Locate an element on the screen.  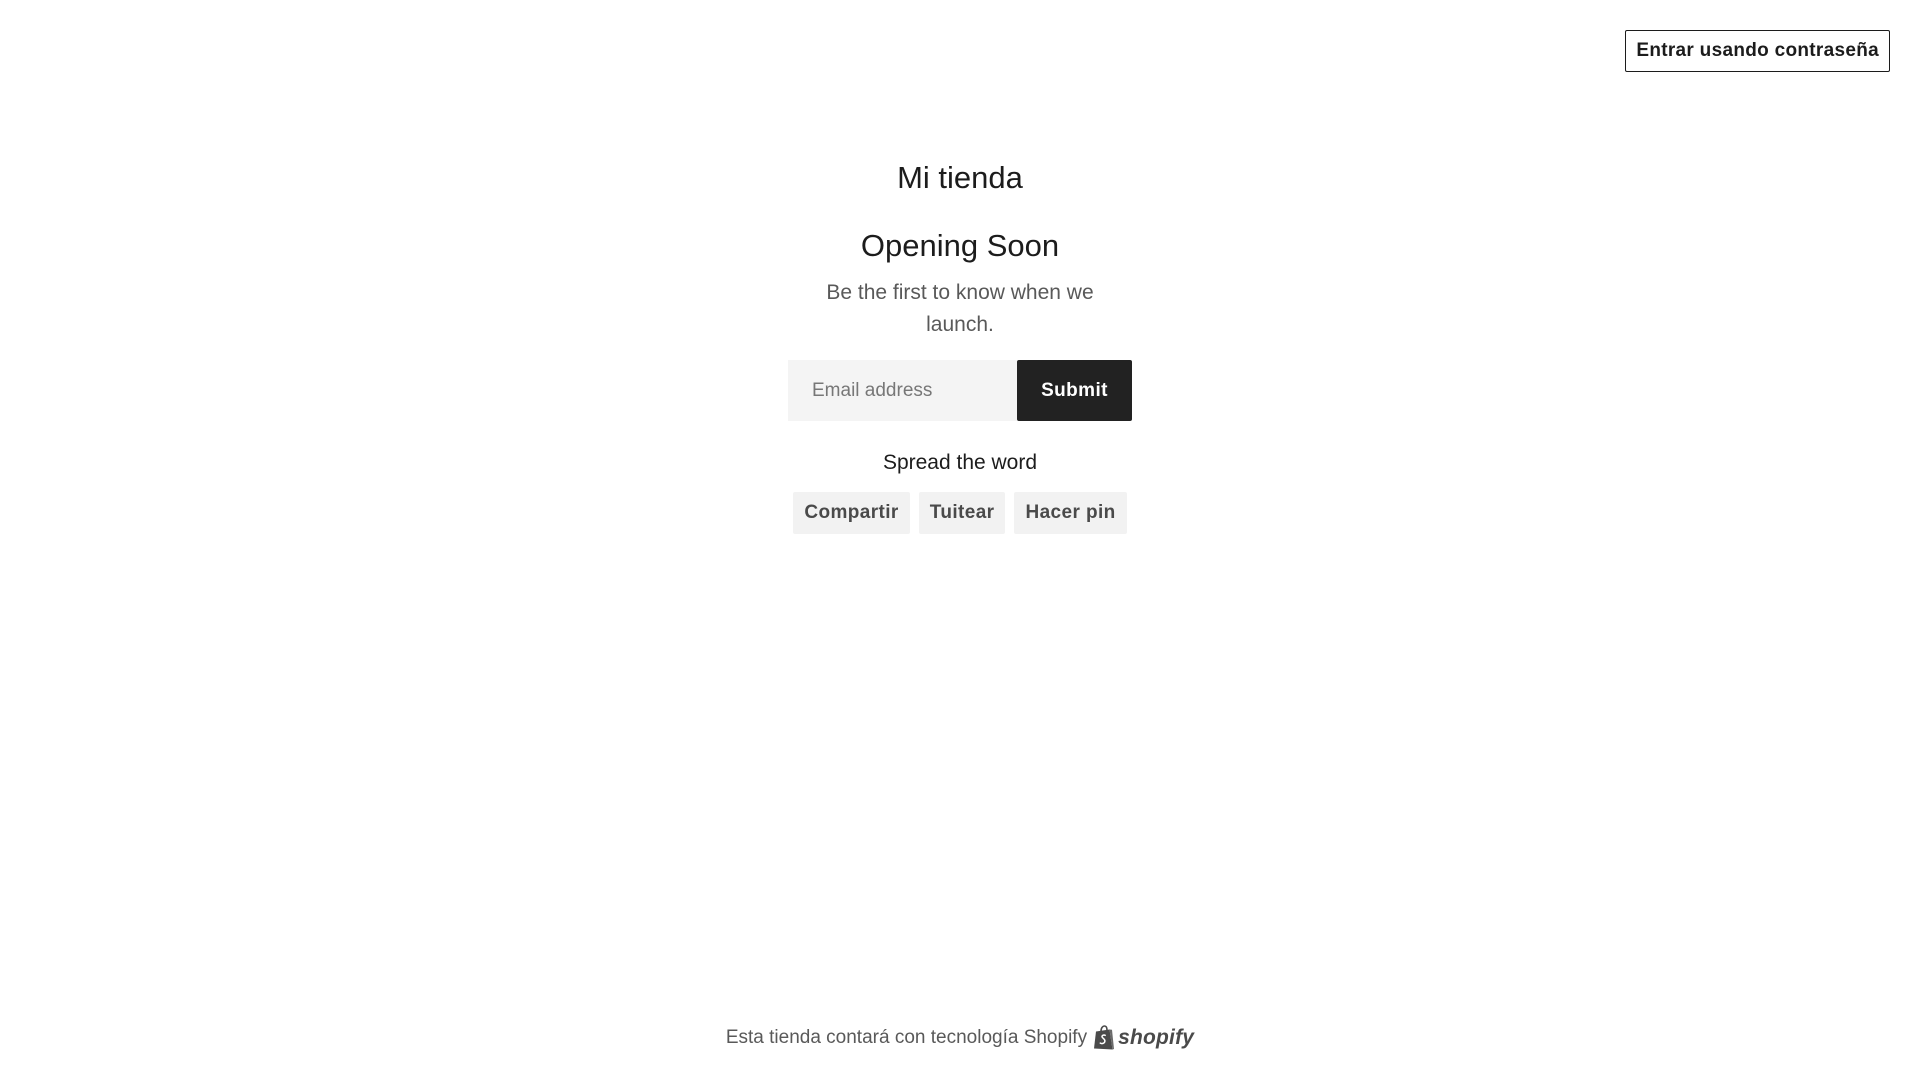
share-facebook-button: Compartir is located at coordinates (851, 513).